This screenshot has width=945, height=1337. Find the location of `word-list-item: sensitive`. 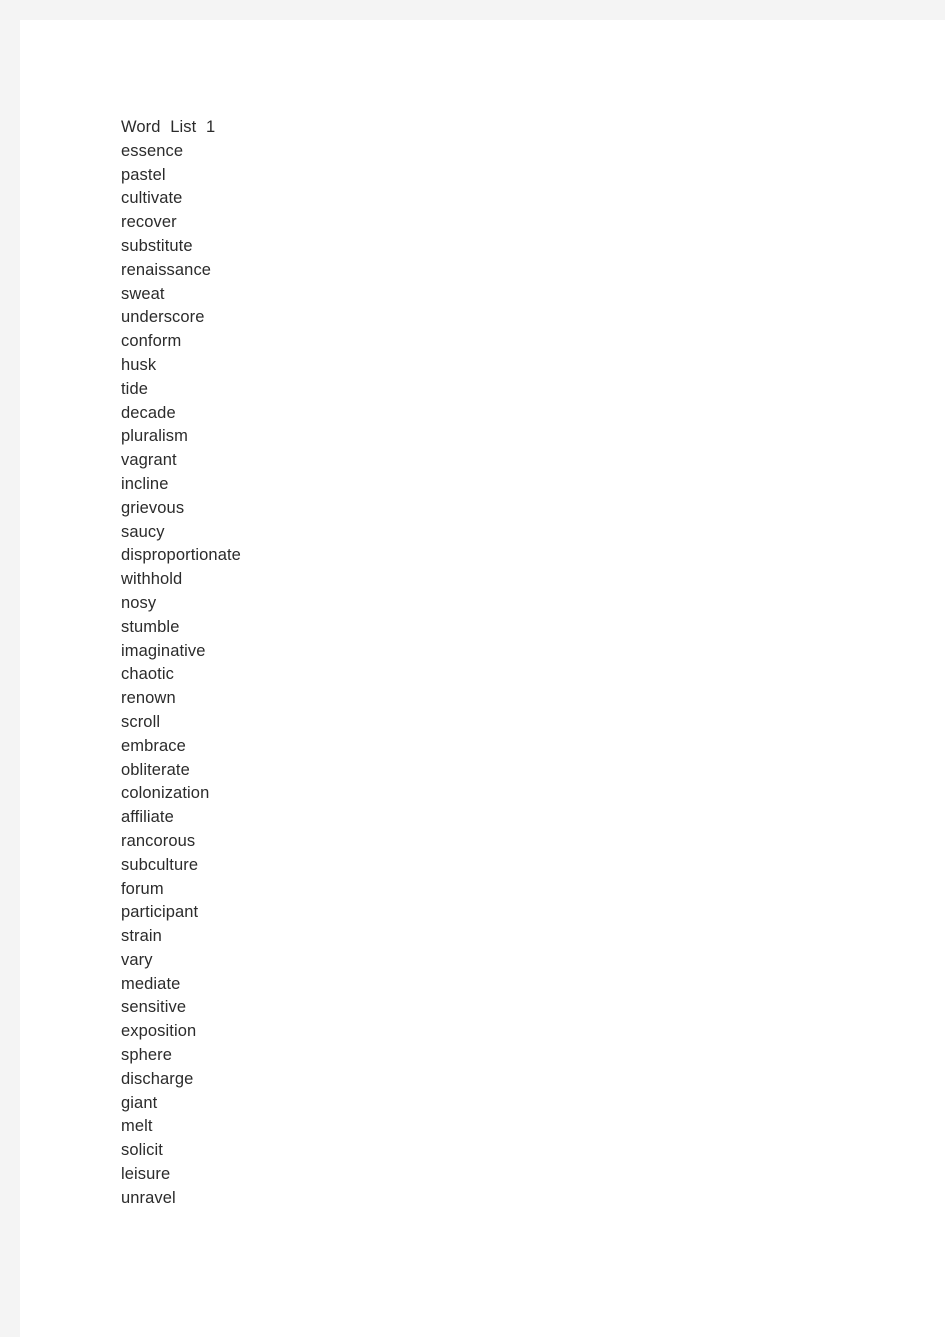

word-list-item: sensitive is located at coordinates (154, 1007).